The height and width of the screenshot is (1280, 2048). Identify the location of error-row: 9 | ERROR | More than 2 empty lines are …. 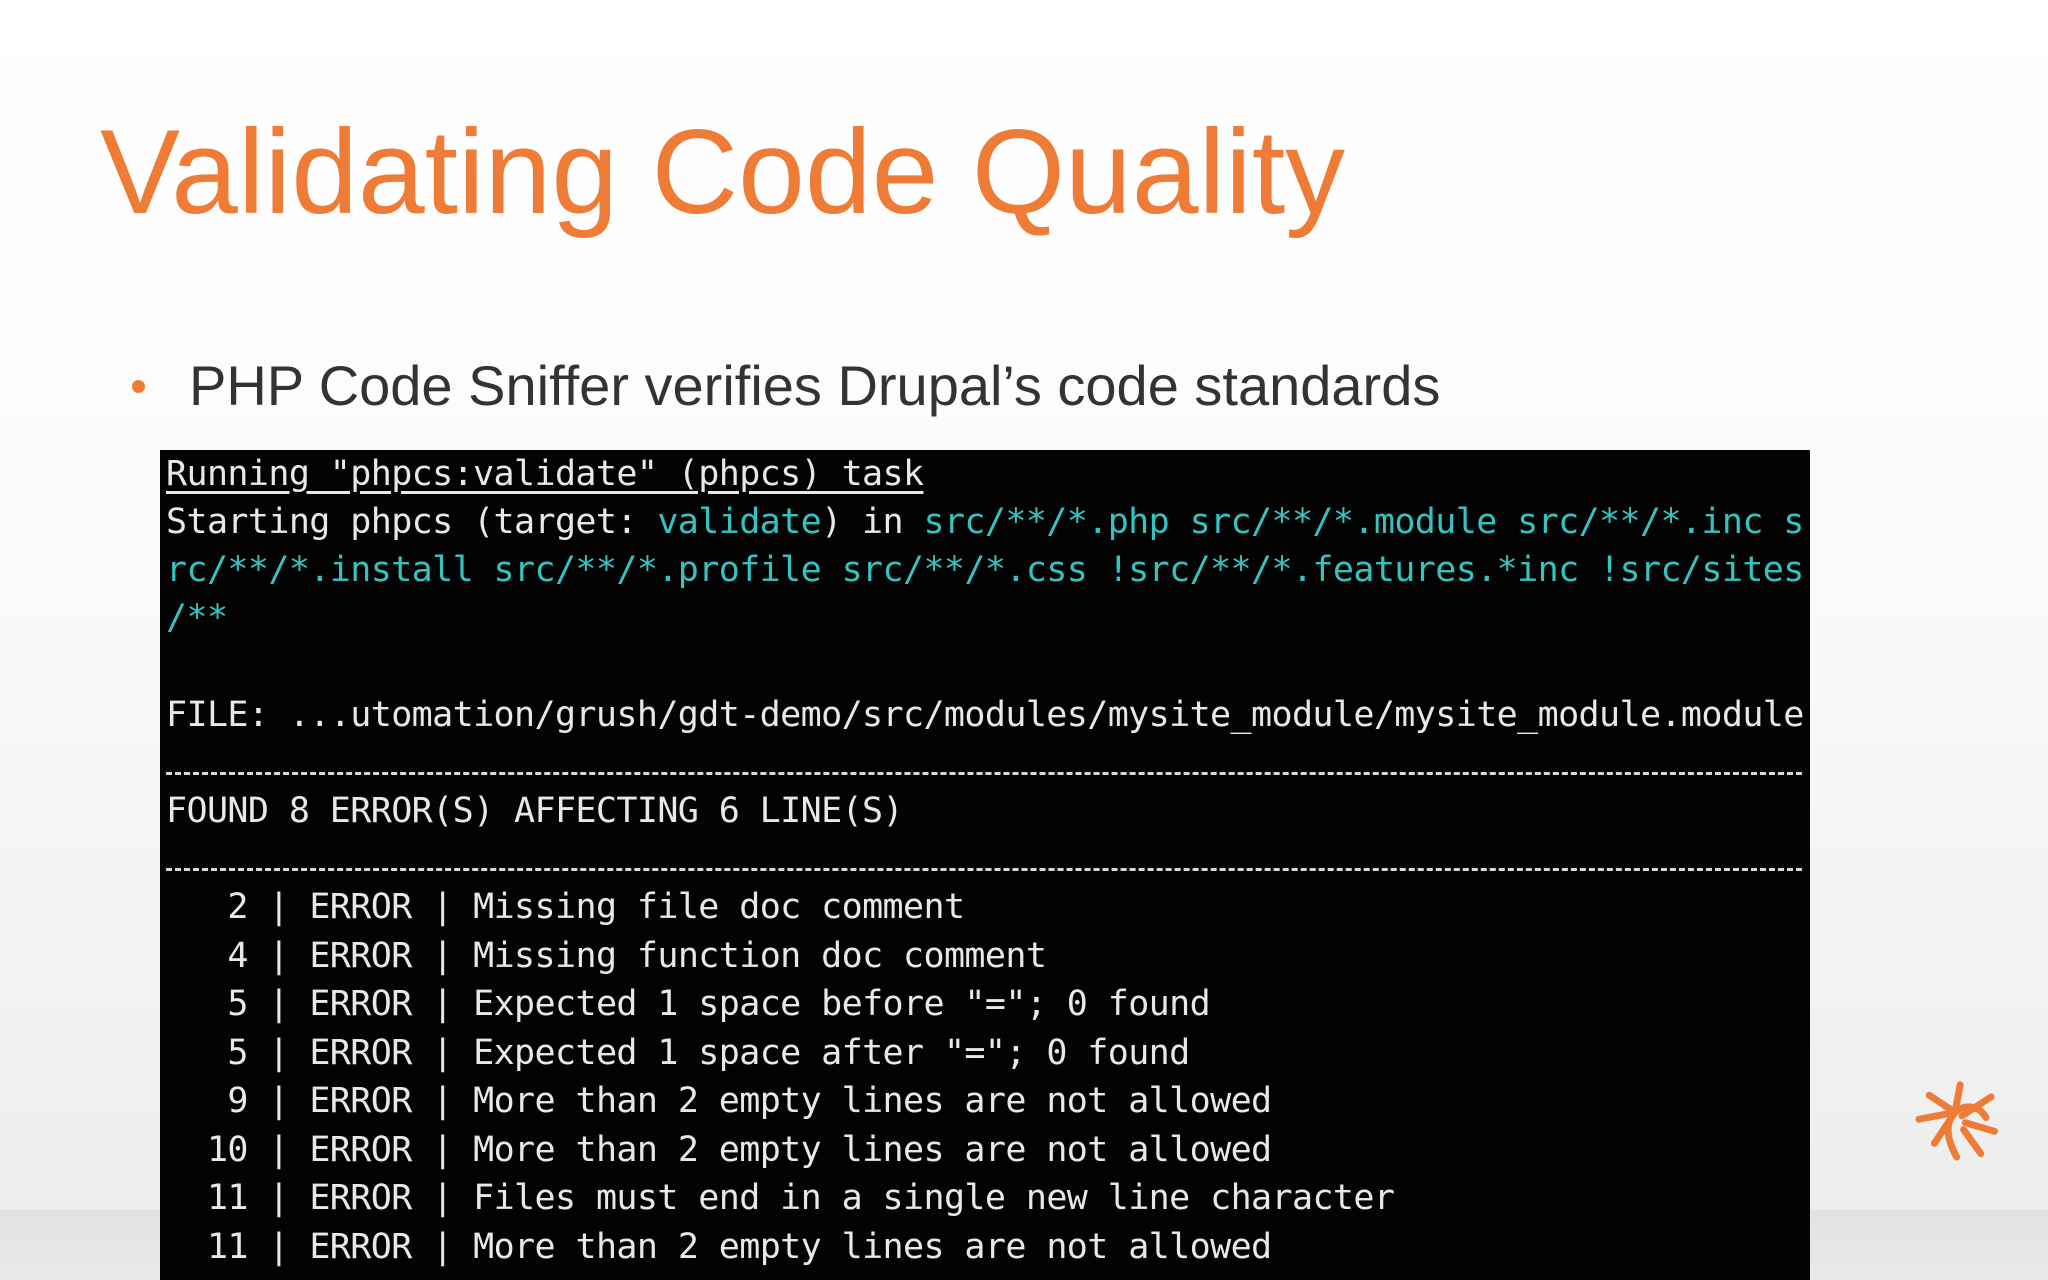
(719, 1101).